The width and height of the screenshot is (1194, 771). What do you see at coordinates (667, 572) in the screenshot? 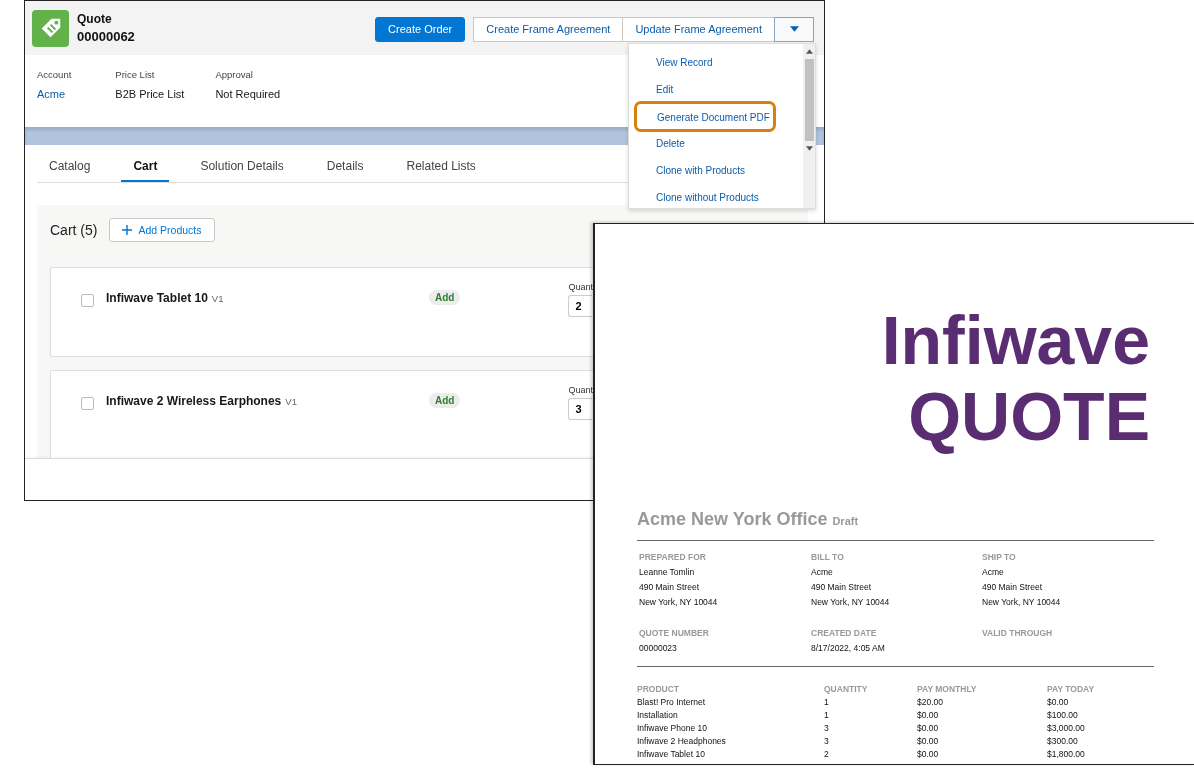
I see `address-line: Leanne Tomlin` at bounding box center [667, 572].